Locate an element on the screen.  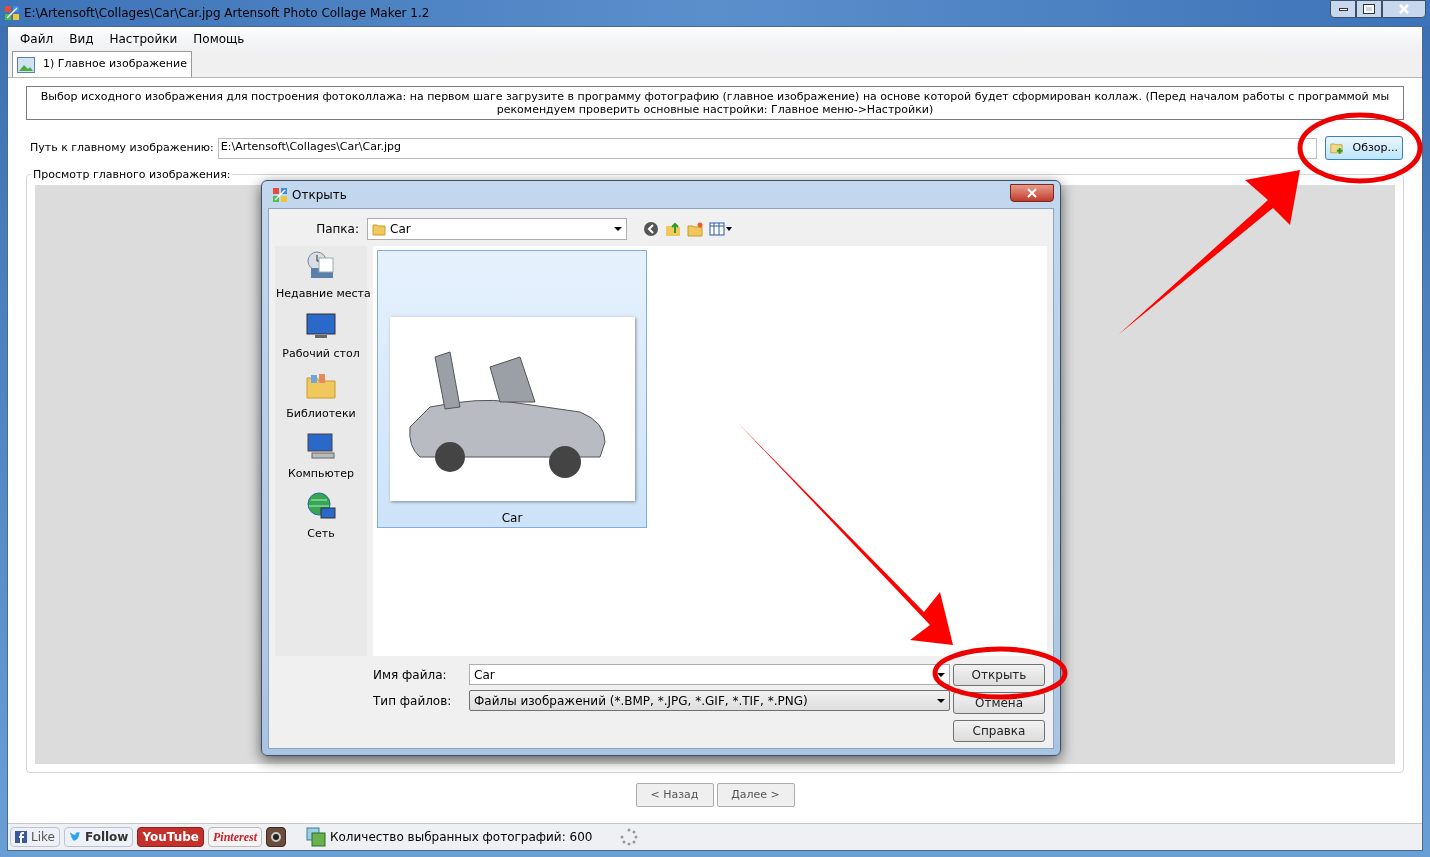
globe-icon is located at coordinates (321, 506).